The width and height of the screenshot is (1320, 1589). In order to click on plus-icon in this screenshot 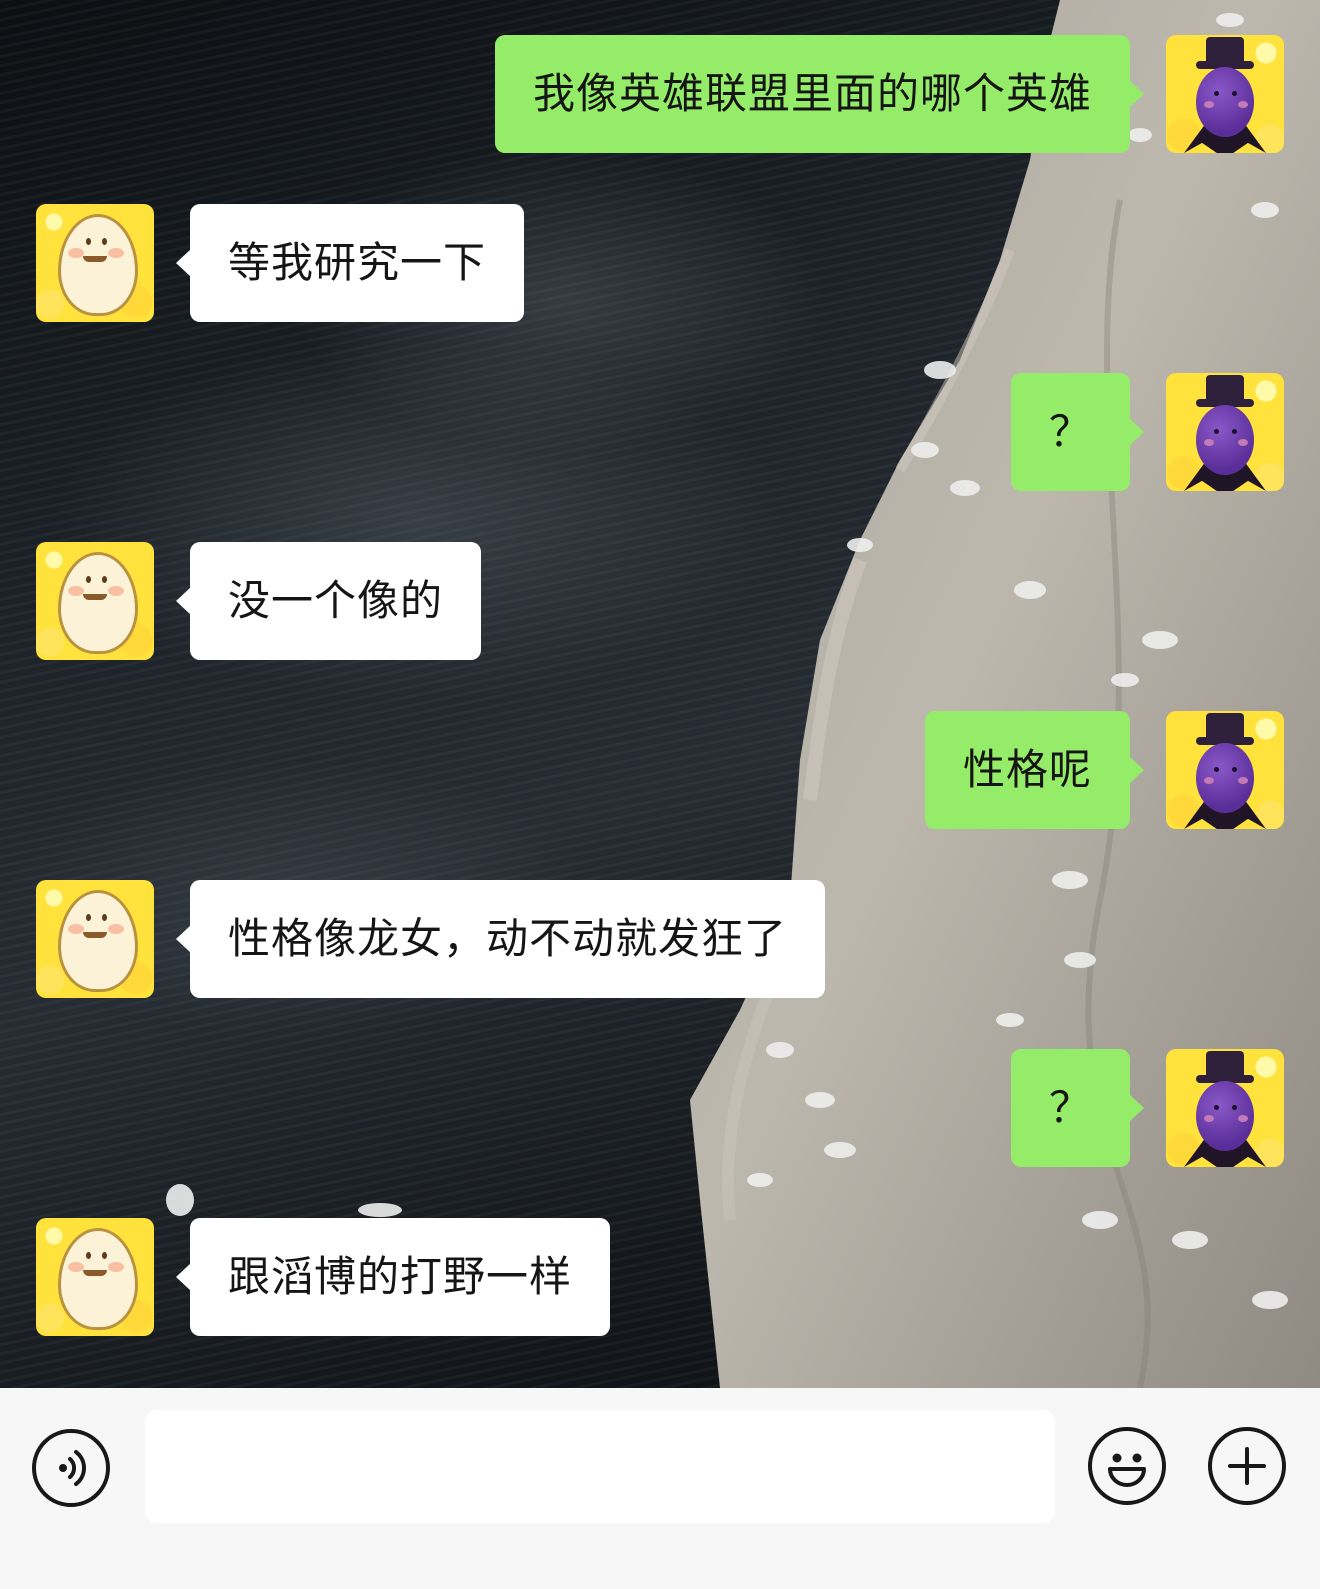, I will do `click(1247, 1466)`.